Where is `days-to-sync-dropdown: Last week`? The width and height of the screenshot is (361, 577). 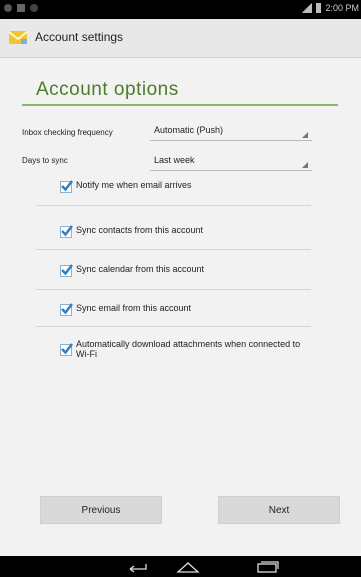 days-to-sync-dropdown: Last week is located at coordinates (231, 161).